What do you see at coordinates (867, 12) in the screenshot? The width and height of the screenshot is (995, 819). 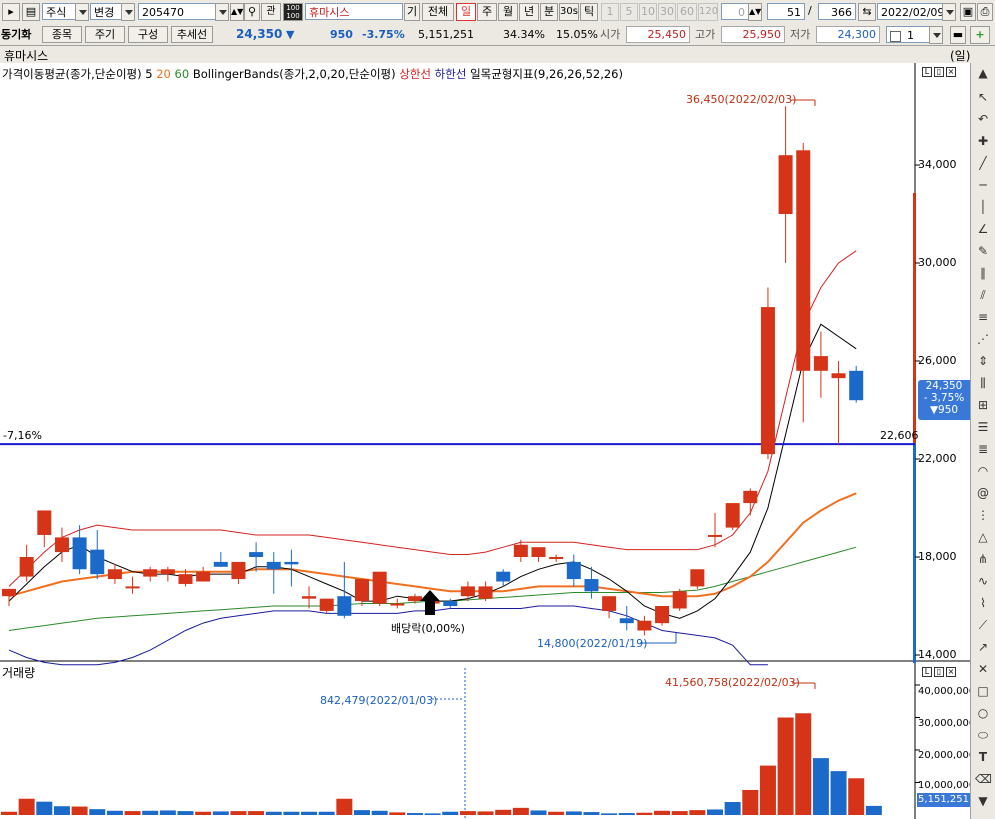 I see `refresh-icon: ⇆` at bounding box center [867, 12].